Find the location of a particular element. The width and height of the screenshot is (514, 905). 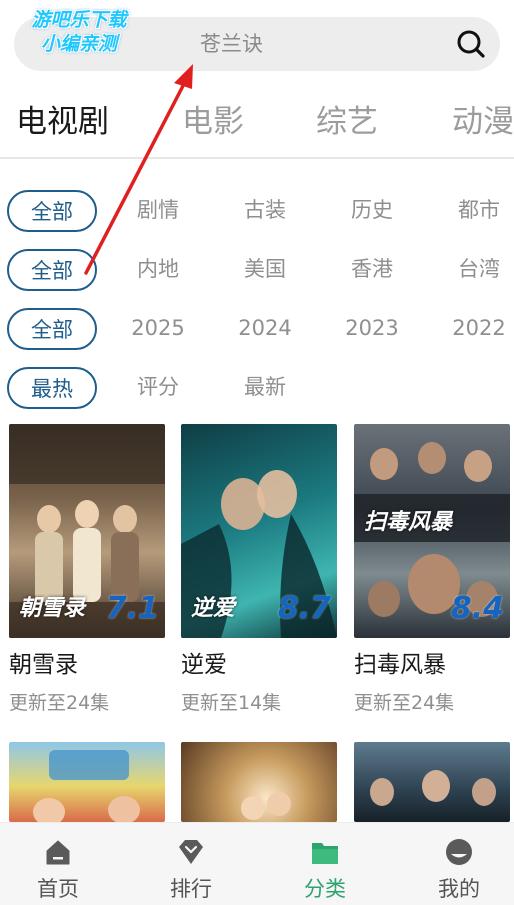

nav-profile: 我的 is located at coordinates (454, 864).